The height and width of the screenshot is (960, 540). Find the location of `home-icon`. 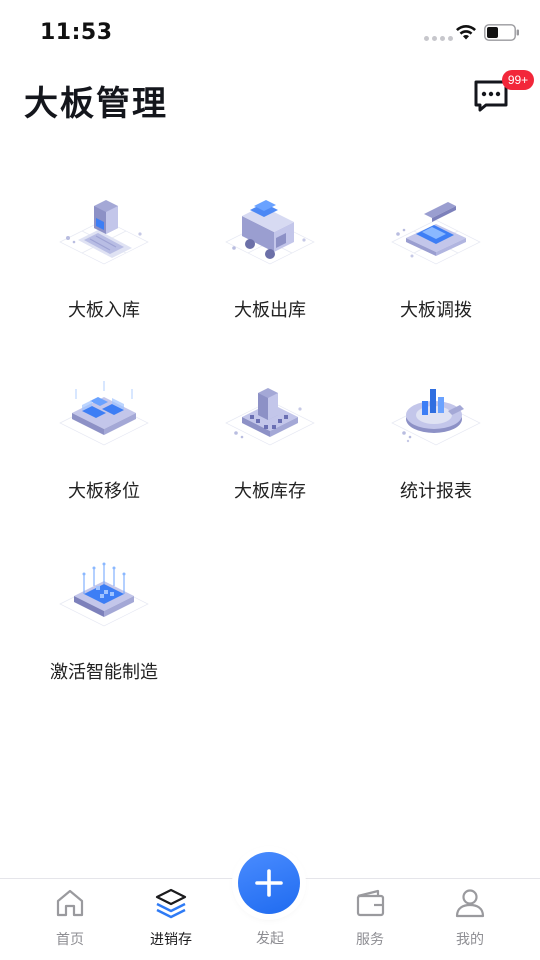

home-icon is located at coordinates (70, 903).